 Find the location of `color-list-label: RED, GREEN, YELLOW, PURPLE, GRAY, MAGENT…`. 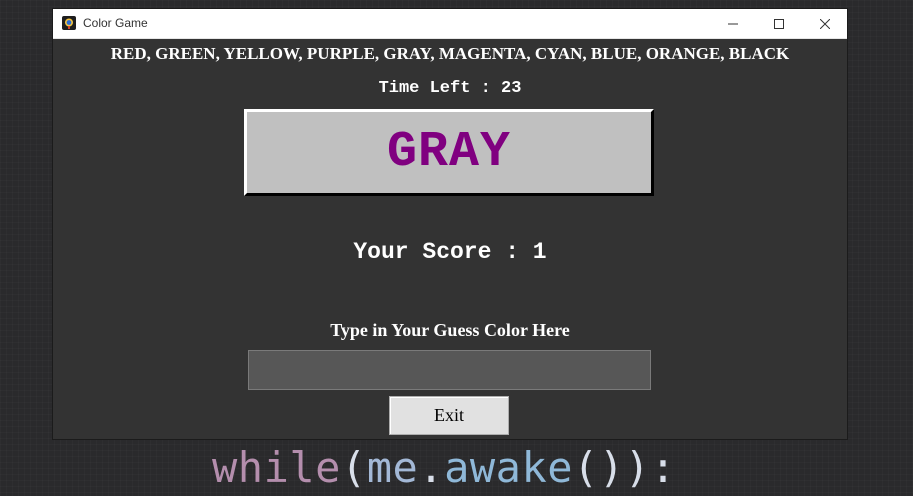

color-list-label: RED, GREEN, YELLOW, PURPLE, GRAY, MAGENT… is located at coordinates (450, 53).